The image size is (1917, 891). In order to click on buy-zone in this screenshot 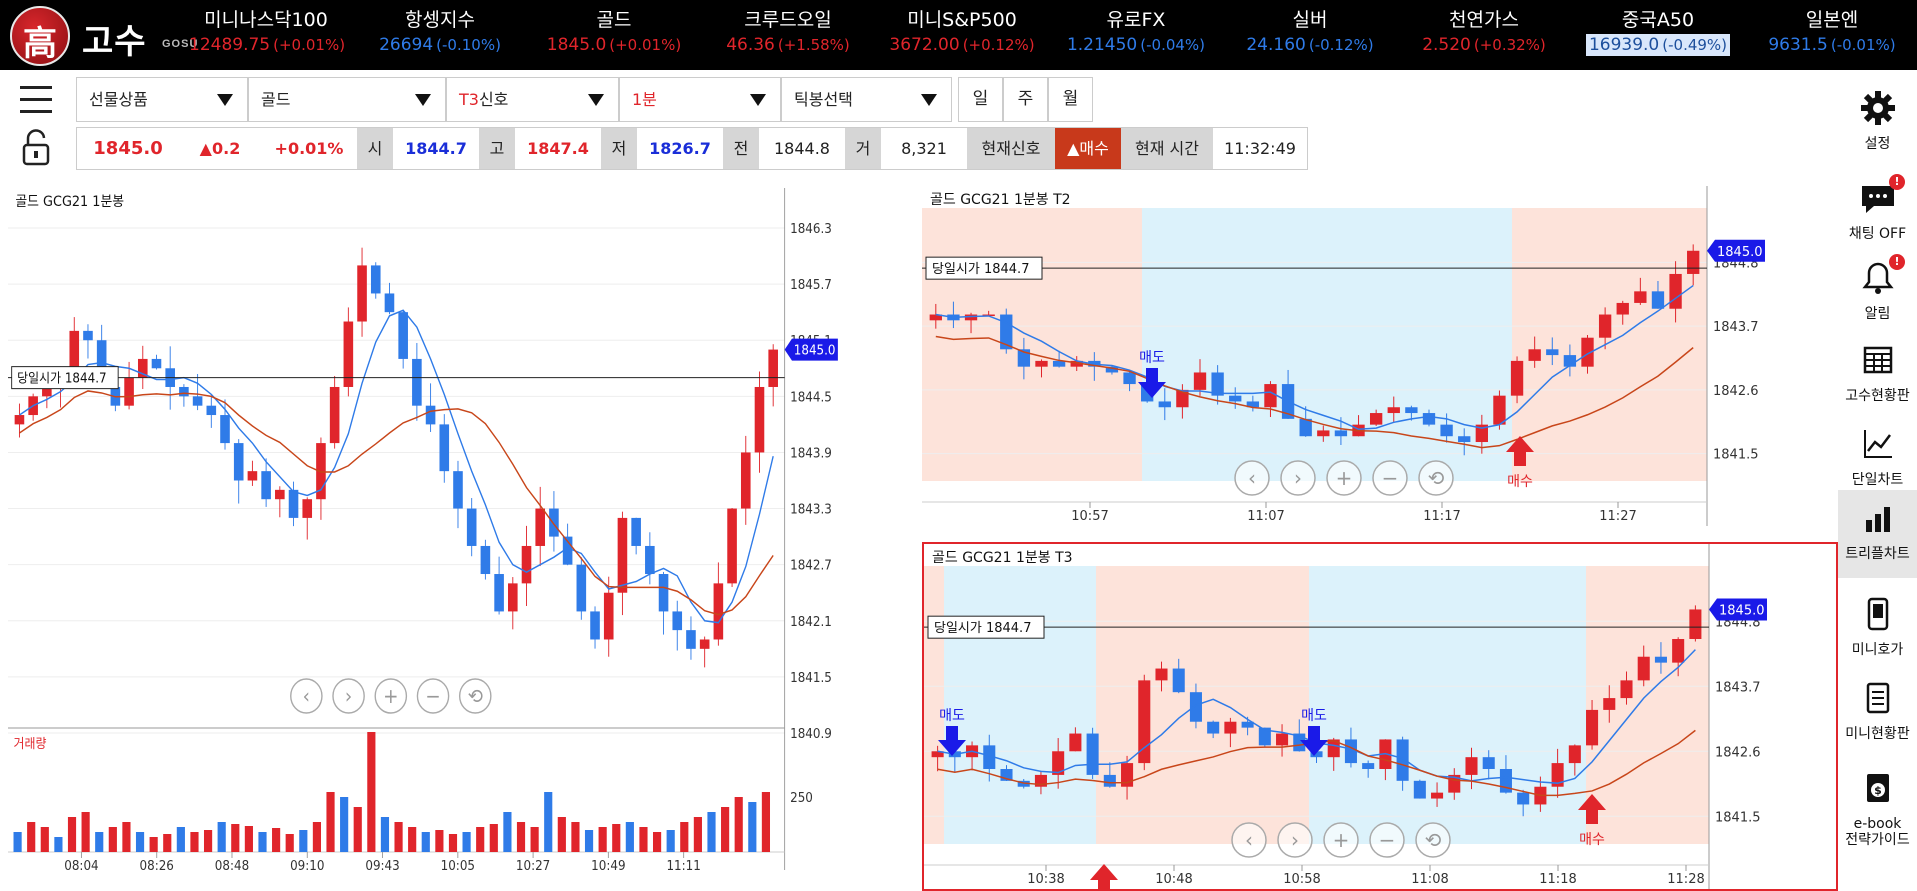, I will do `click(934, 705)`.